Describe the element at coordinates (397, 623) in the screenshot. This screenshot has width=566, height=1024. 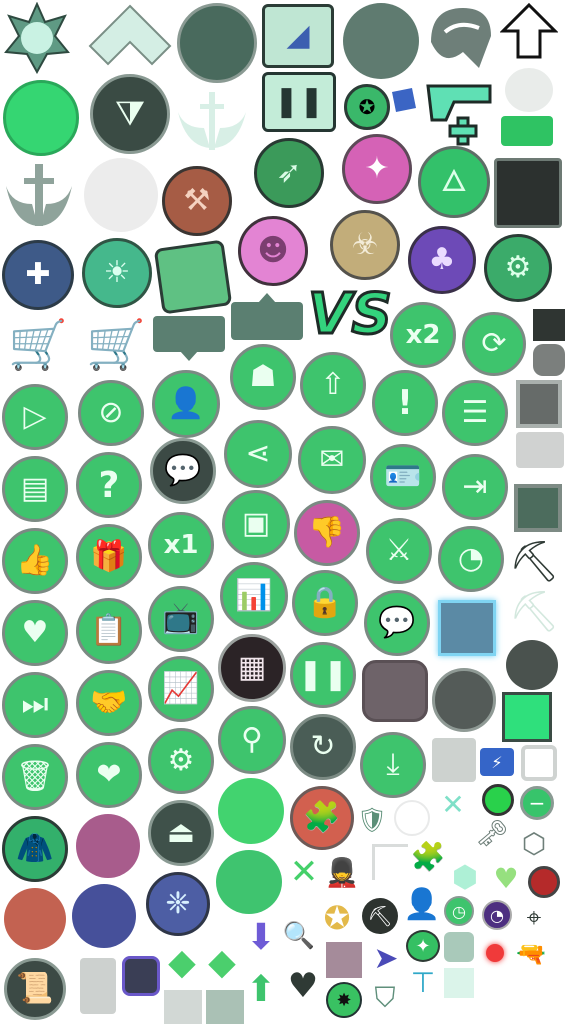
I see `chat-green-button: 💬` at that location.